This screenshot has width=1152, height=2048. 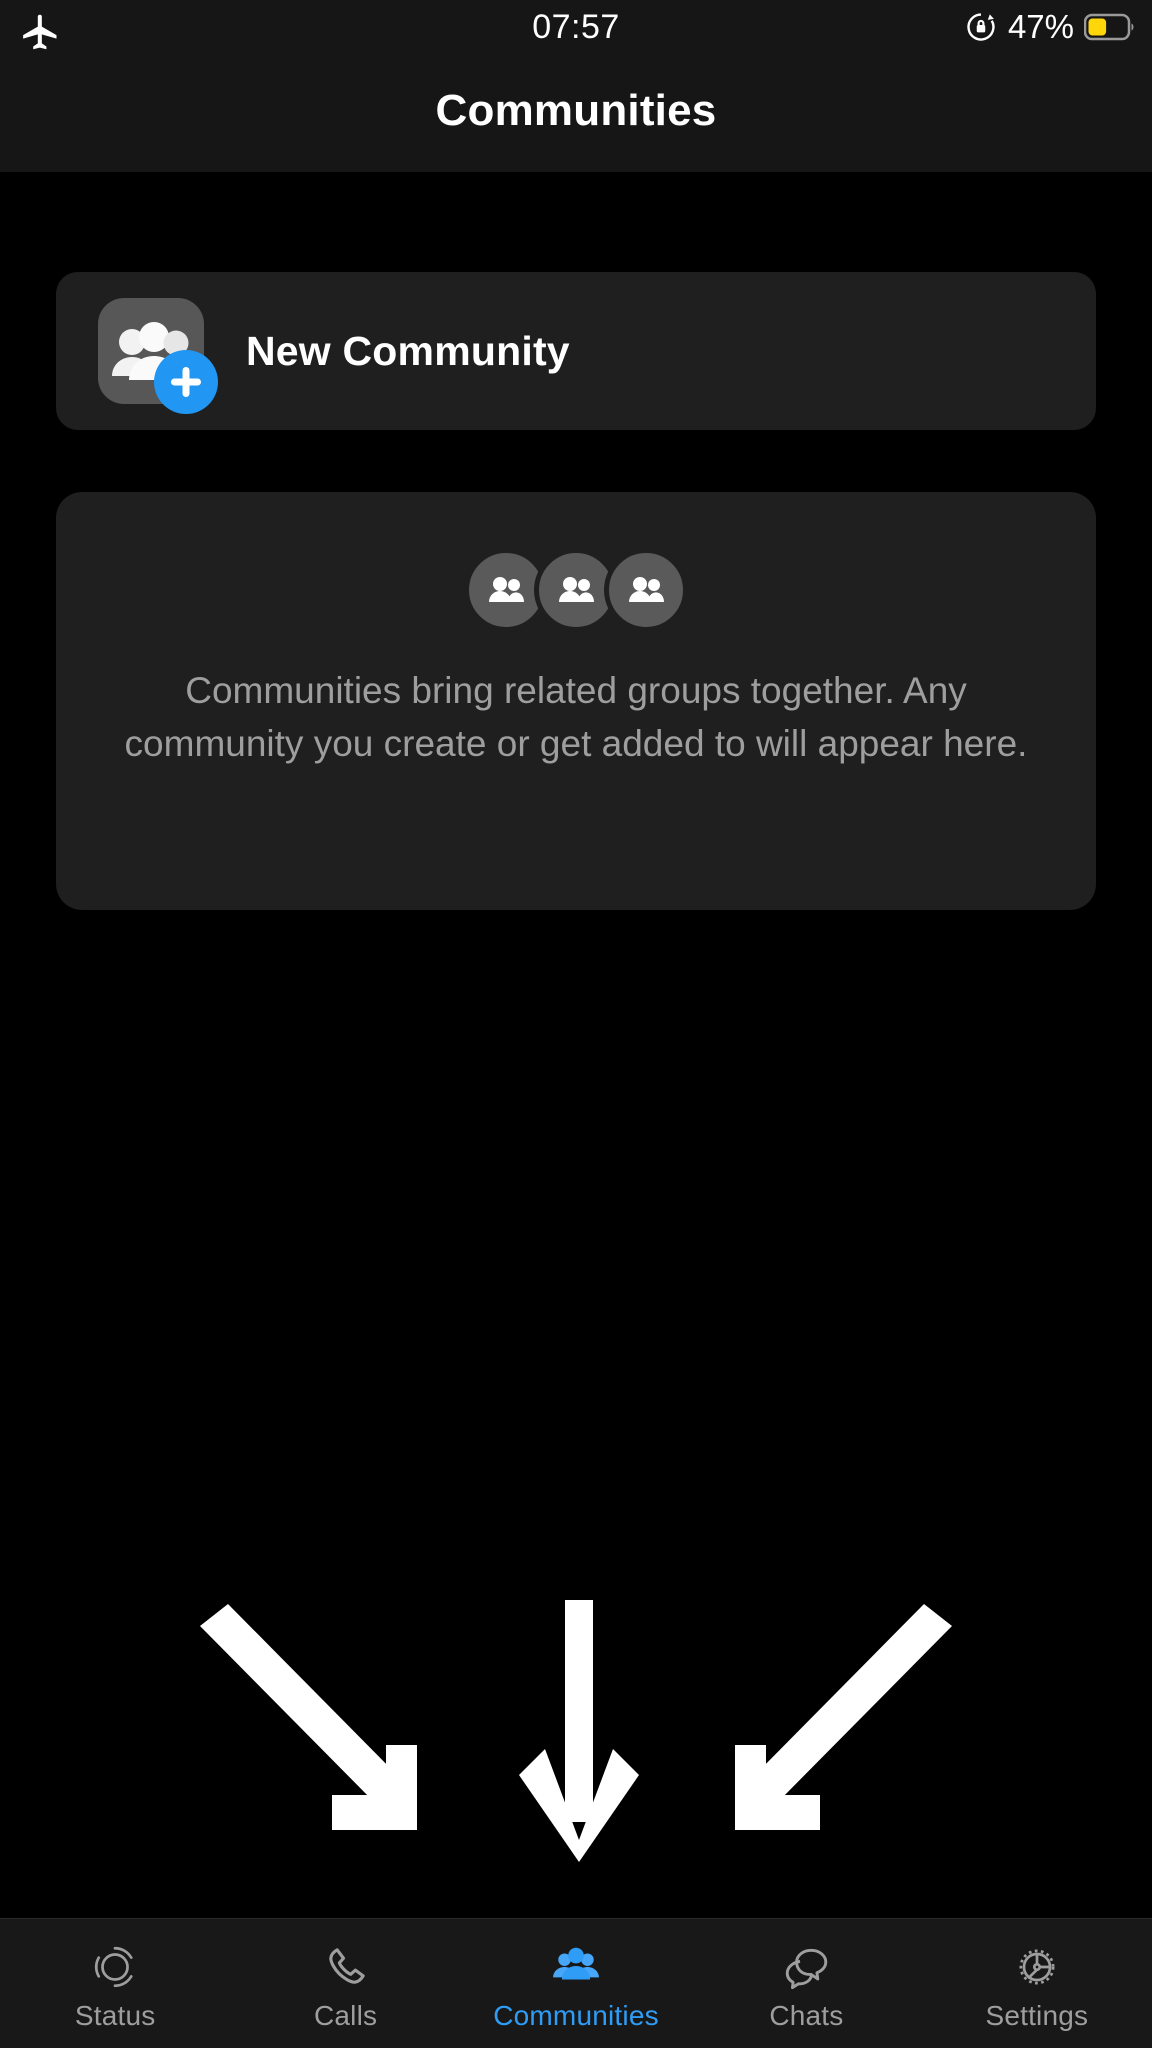 What do you see at coordinates (115, 1967) in the screenshot?
I see `status-ring-icon` at bounding box center [115, 1967].